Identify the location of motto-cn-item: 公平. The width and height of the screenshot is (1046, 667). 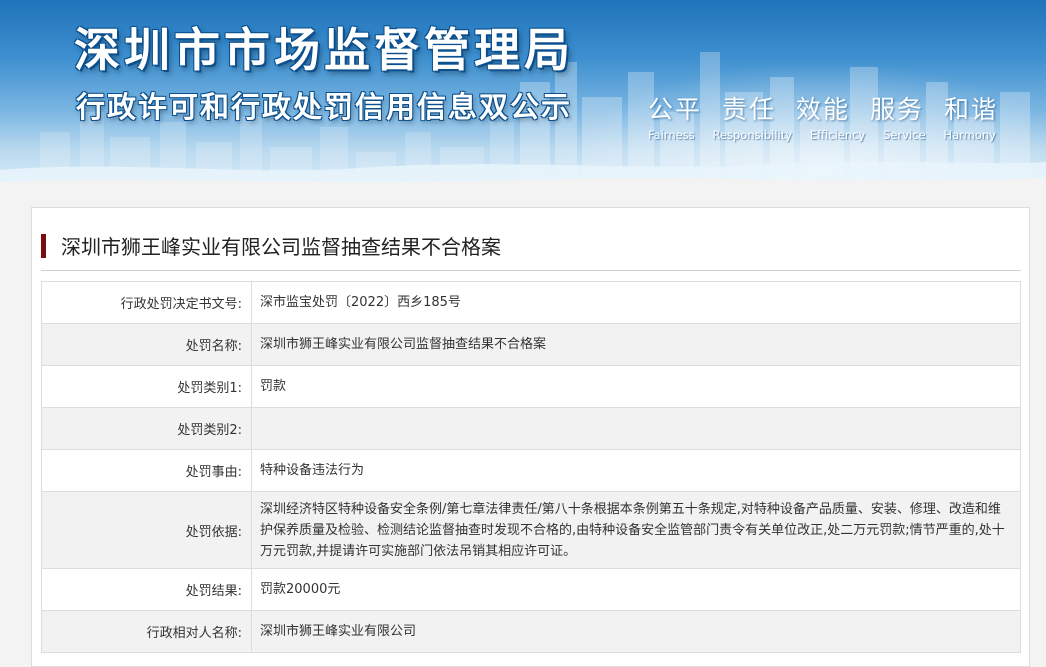
(675, 109).